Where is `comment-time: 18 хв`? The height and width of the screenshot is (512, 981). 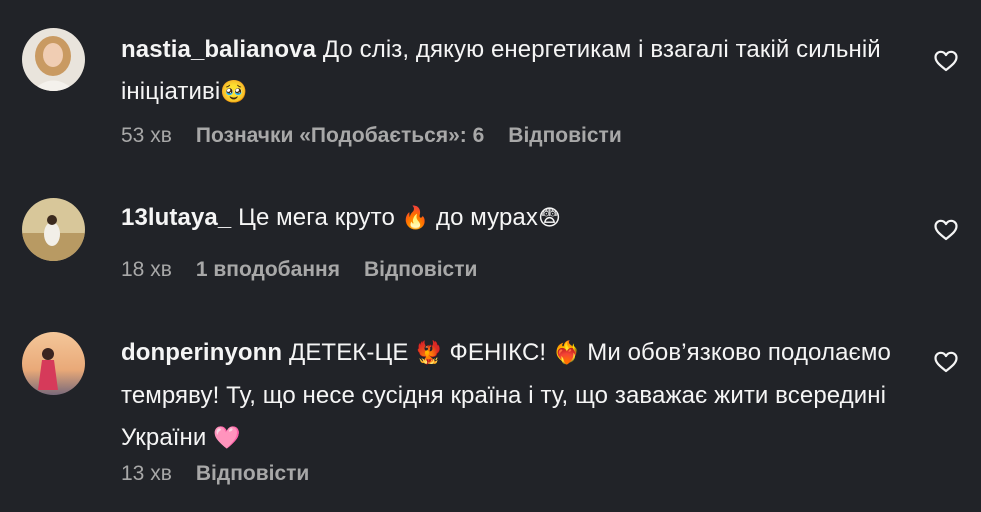
comment-time: 18 хв is located at coordinates (146, 270).